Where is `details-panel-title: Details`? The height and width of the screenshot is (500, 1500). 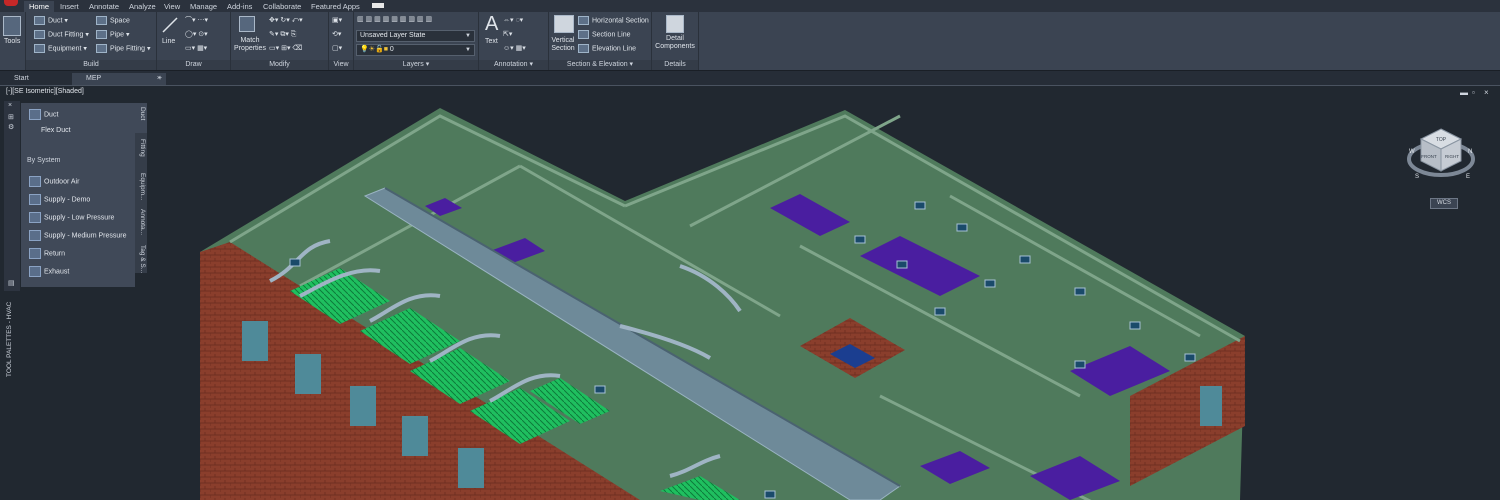
details-panel-title: Details is located at coordinates (675, 65).